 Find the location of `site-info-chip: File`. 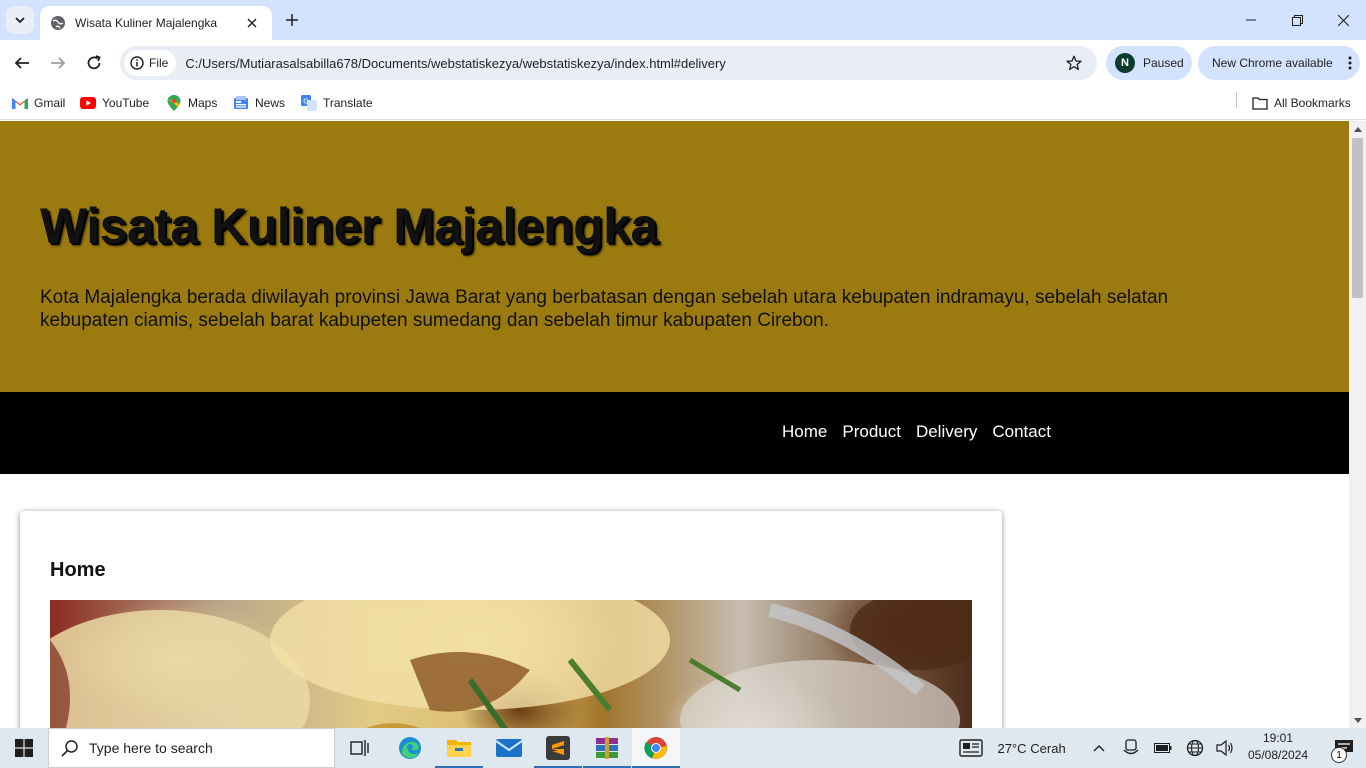

site-info-chip: File is located at coordinates (150, 63).